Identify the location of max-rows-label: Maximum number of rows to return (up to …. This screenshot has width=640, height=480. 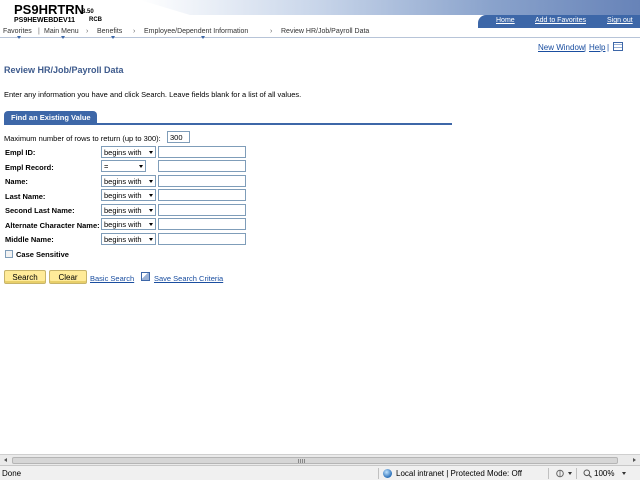
(82, 138).